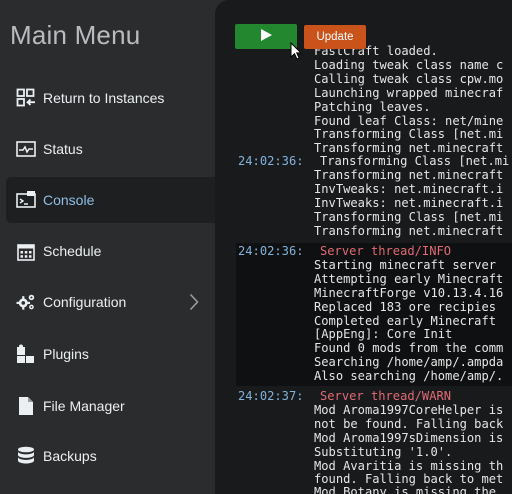 Image resolution: width=512 pixels, height=494 pixels. What do you see at coordinates (372, 107) in the screenshot?
I see `console-line: Patching leaves.` at bounding box center [372, 107].